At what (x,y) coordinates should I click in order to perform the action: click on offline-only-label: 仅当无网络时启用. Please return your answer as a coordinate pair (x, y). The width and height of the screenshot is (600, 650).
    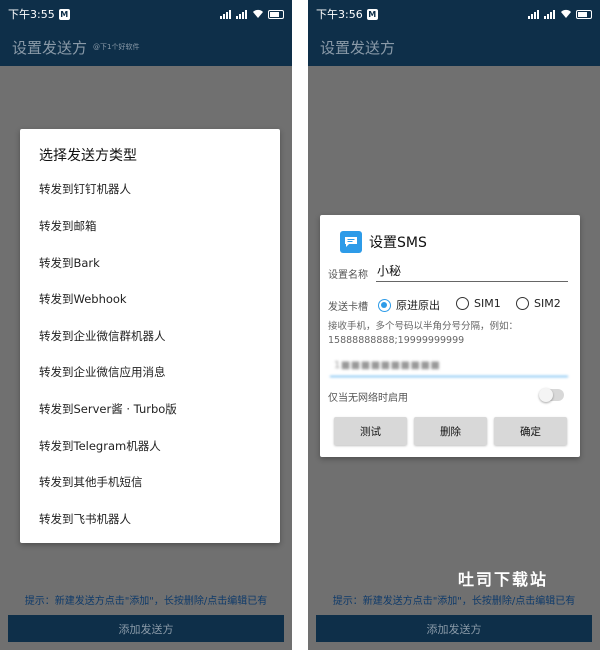
    Looking at the image, I should click on (368, 398).